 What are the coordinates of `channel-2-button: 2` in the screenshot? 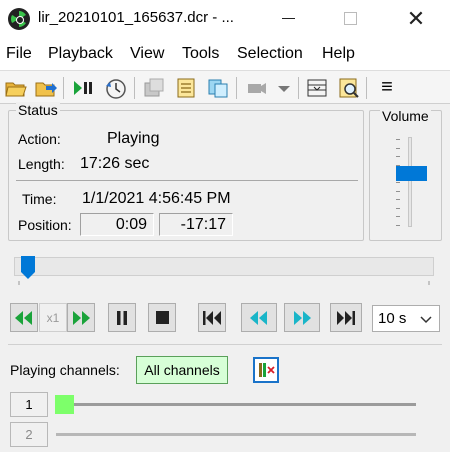 It's located at (29, 434).